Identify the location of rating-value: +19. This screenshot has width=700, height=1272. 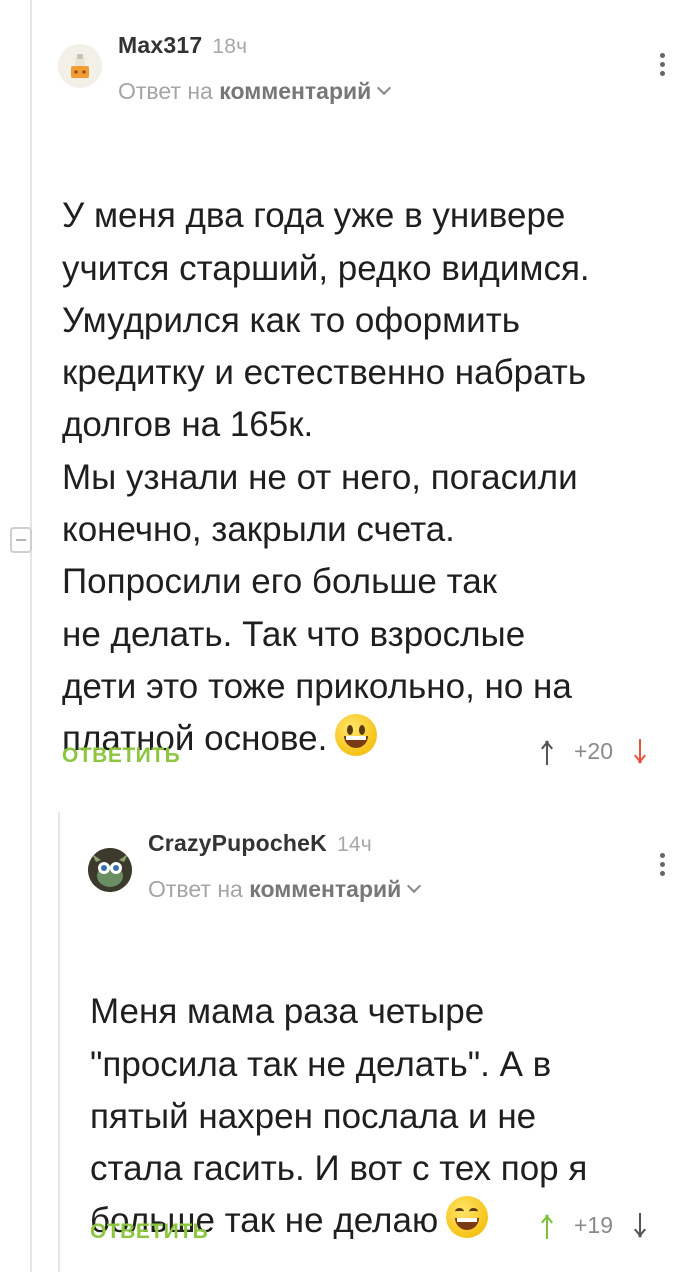
(594, 1225).